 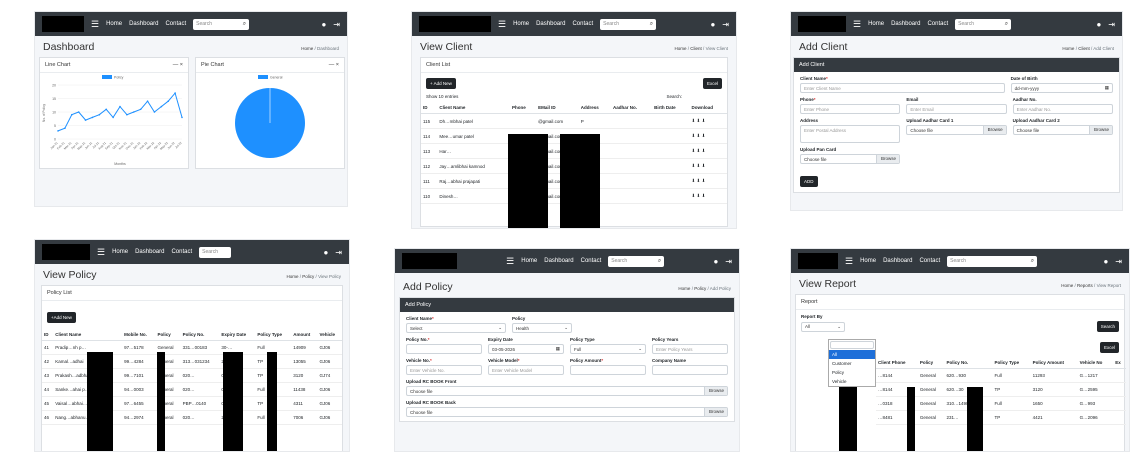 What do you see at coordinates (1061, 88) in the screenshot?
I see `dob-input: dd-mm-yyyy ▦` at bounding box center [1061, 88].